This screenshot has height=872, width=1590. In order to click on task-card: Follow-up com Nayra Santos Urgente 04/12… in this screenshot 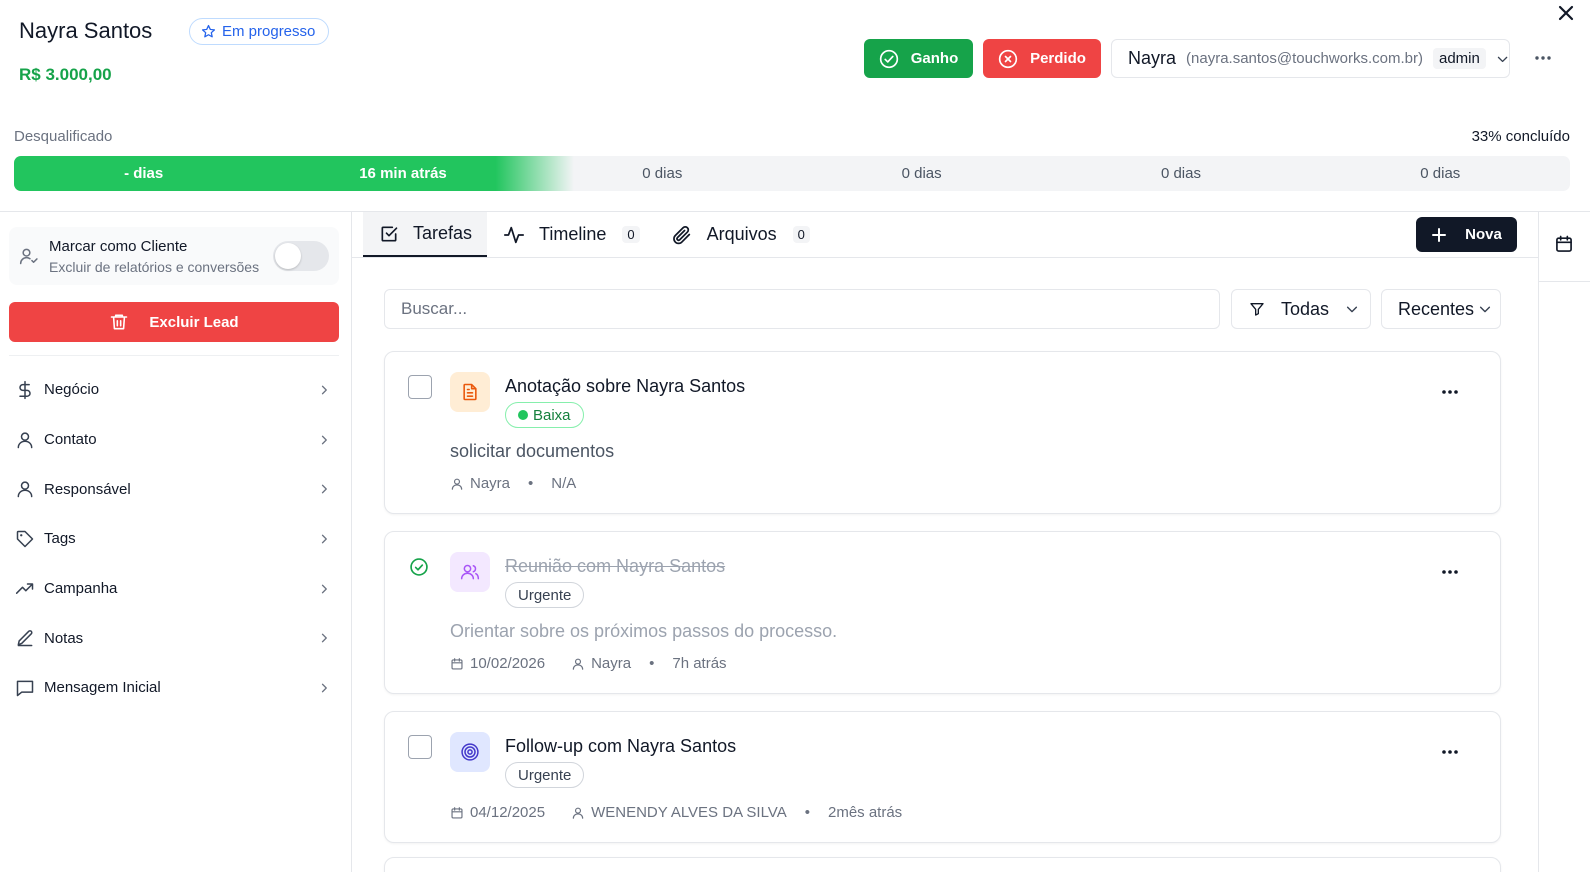, I will do `click(942, 777)`.